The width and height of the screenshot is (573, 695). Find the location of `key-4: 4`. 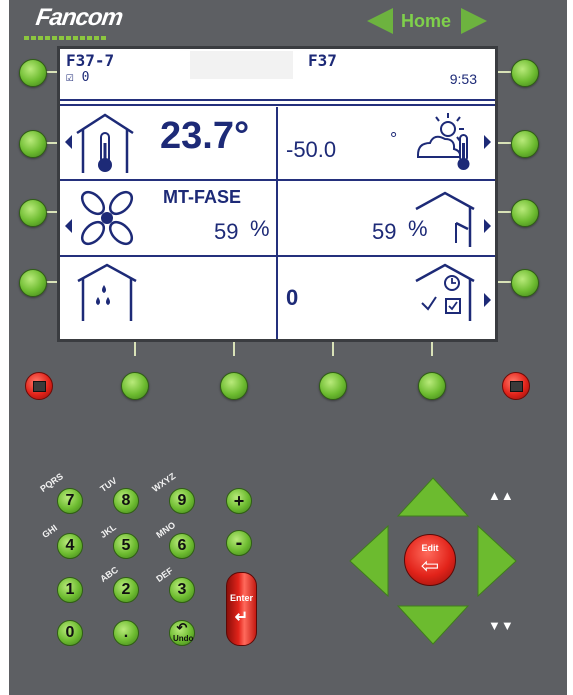

key-4: 4 is located at coordinates (70, 546).